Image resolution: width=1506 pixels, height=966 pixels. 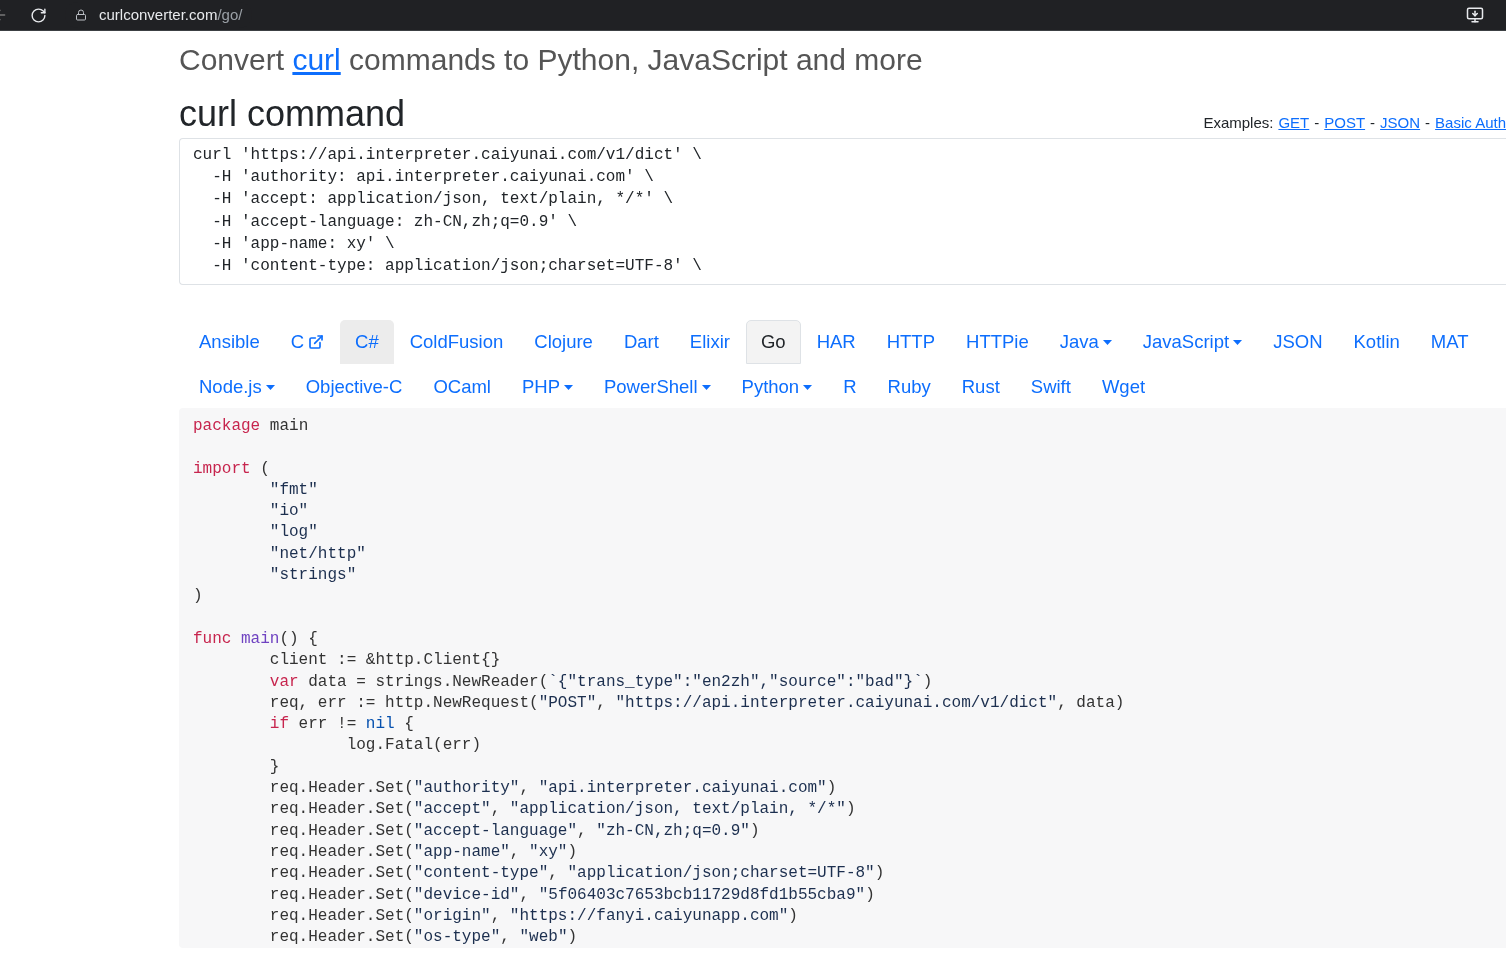 I want to click on code-line: "fmt", so click(x=293, y=490).